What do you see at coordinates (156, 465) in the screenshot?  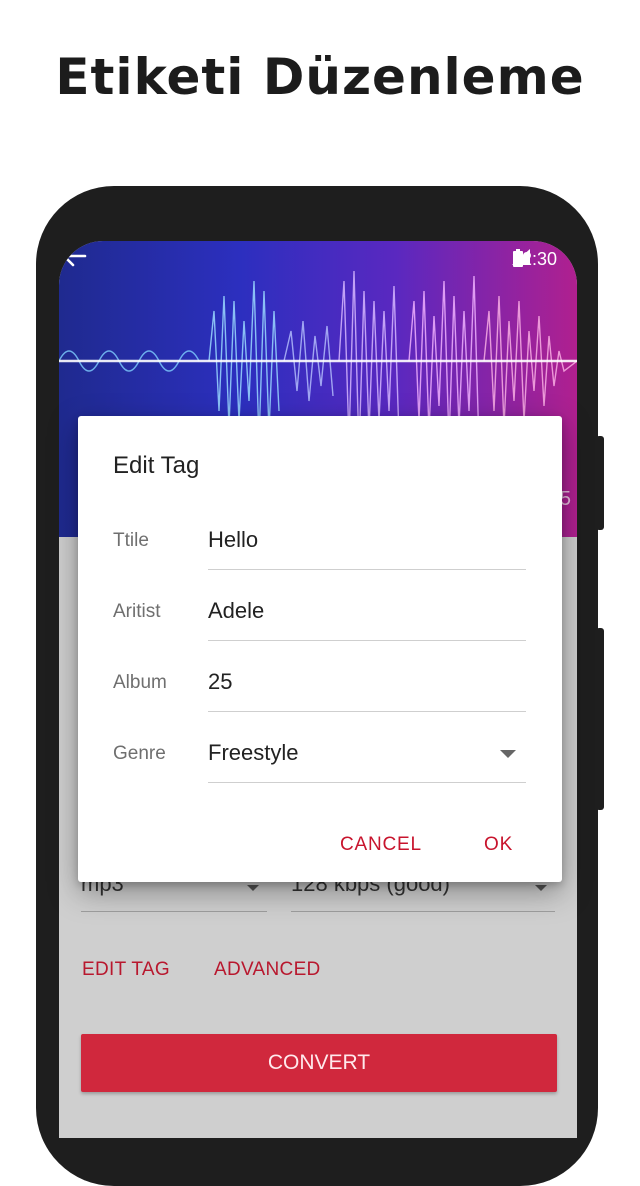 I see `dialog-title: Edit Tag` at bounding box center [156, 465].